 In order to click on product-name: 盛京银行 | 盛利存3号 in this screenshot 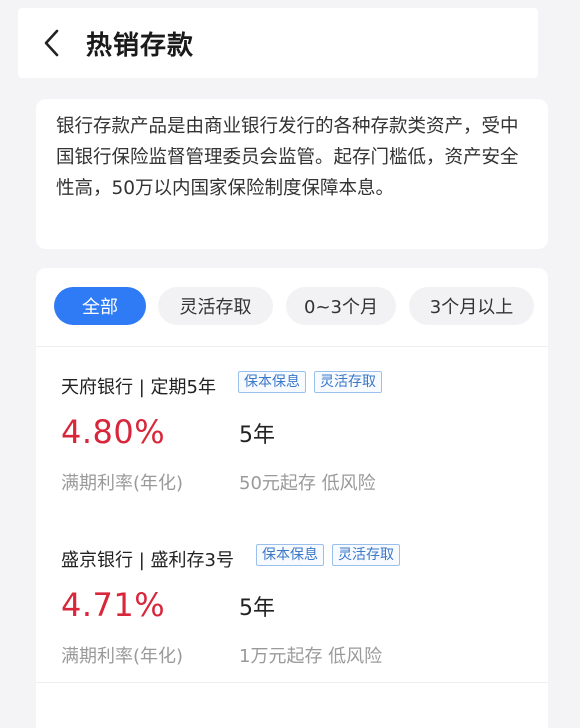, I will do `click(147, 560)`.